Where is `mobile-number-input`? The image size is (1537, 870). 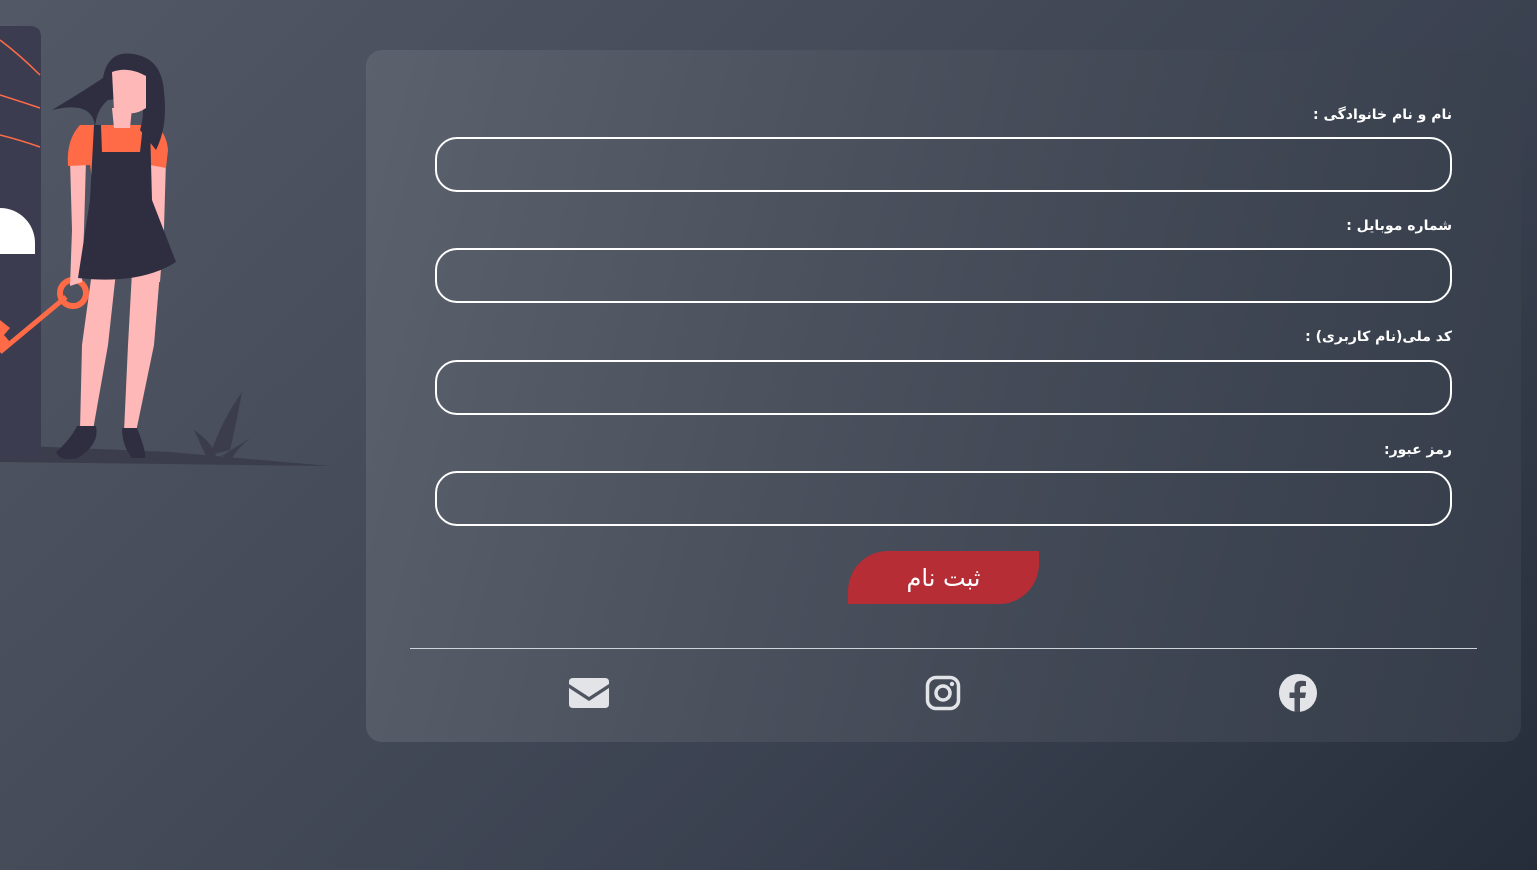 mobile-number-input is located at coordinates (943, 275).